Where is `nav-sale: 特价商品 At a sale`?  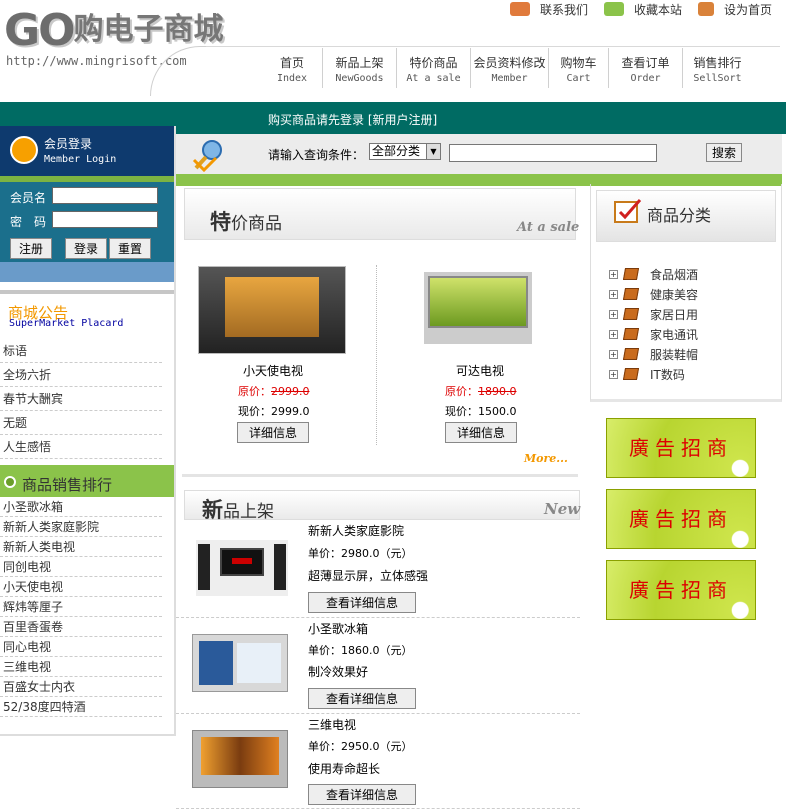 nav-sale: 特价商品 At a sale is located at coordinates (433, 68).